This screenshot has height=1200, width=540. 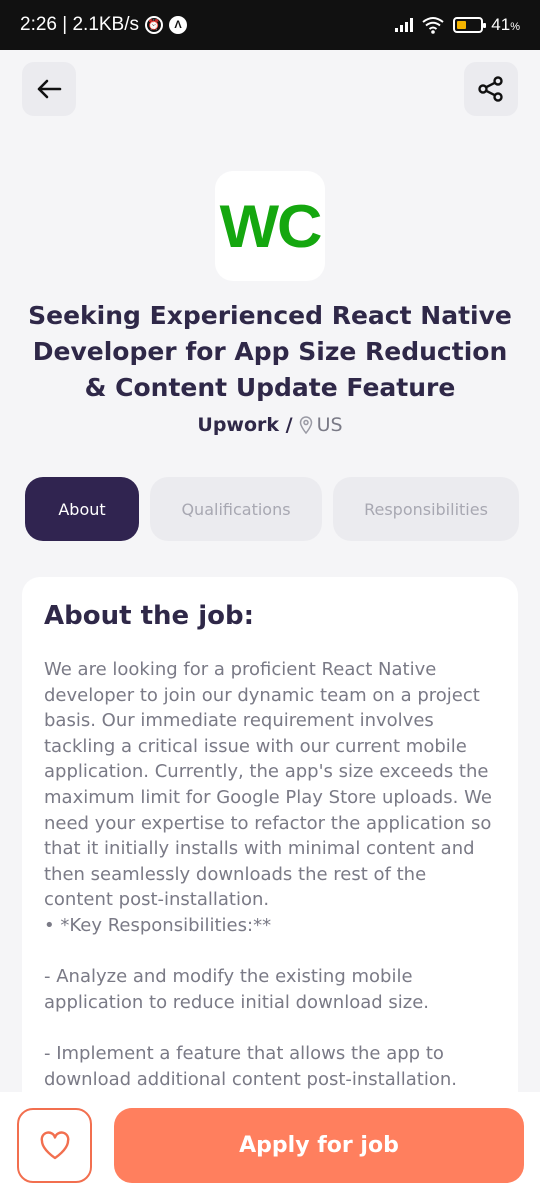 I want to click on heart-icon, so click(x=54, y=1144).